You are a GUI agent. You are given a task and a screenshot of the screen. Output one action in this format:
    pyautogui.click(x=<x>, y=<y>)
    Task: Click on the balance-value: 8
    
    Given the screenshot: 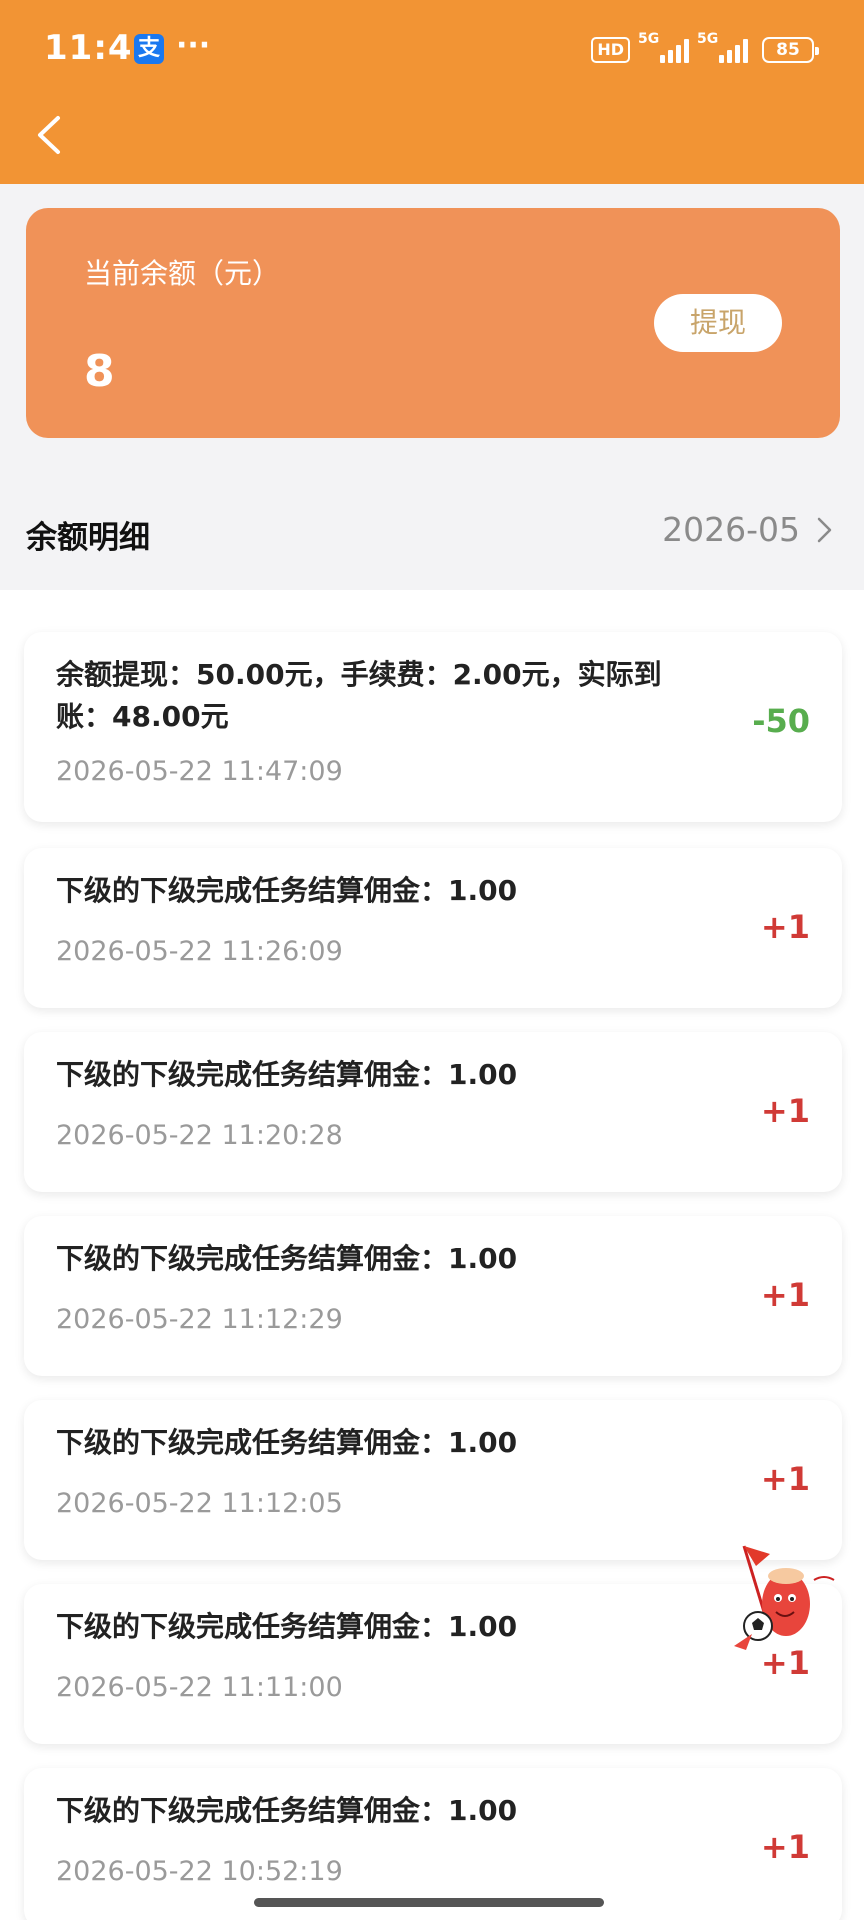 What is the action you would take?
    pyautogui.click(x=99, y=371)
    